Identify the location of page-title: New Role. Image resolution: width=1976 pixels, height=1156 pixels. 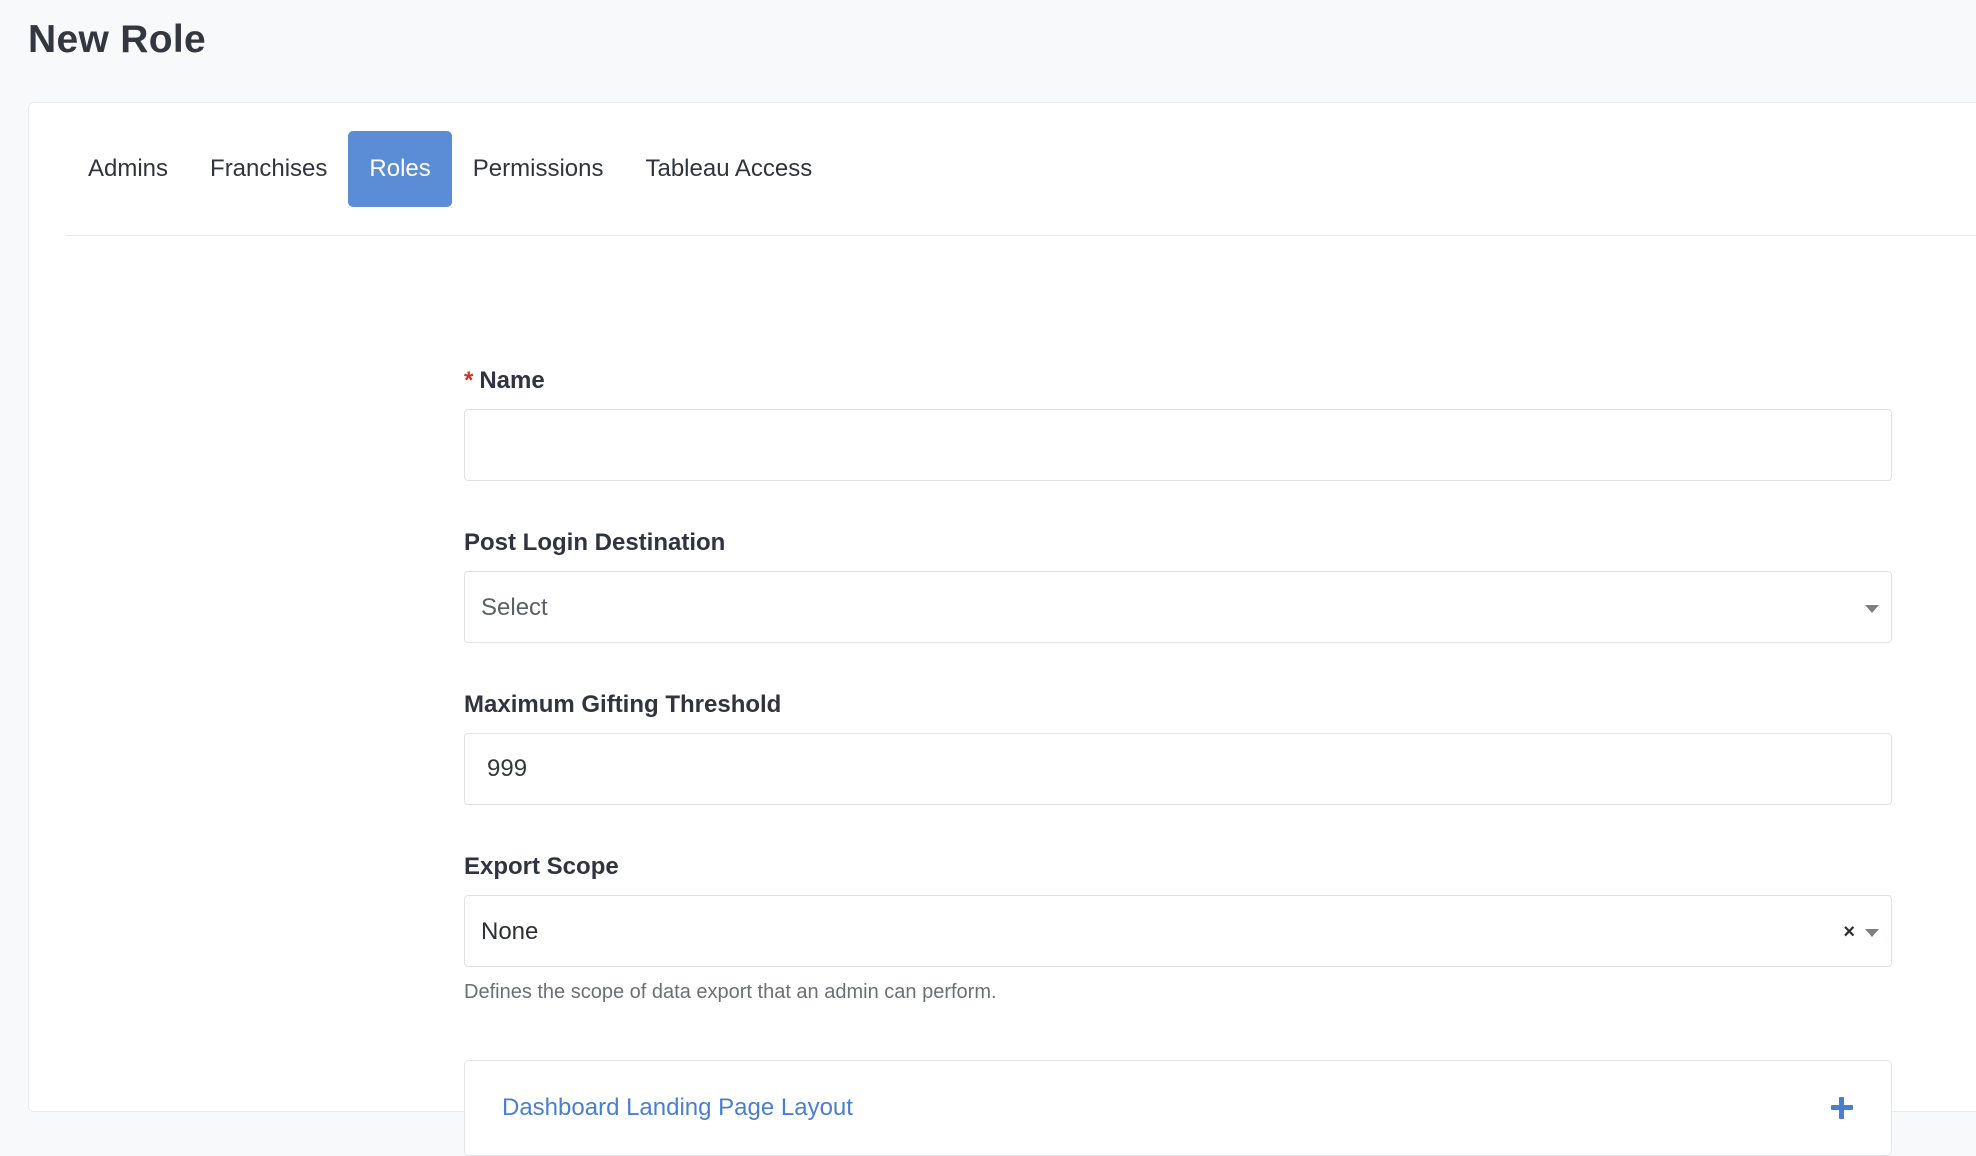
(117, 39).